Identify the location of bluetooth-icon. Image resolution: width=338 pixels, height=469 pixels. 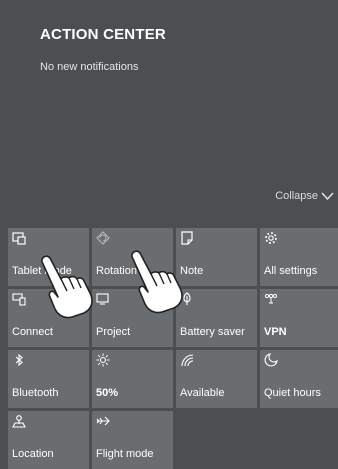
(19, 360).